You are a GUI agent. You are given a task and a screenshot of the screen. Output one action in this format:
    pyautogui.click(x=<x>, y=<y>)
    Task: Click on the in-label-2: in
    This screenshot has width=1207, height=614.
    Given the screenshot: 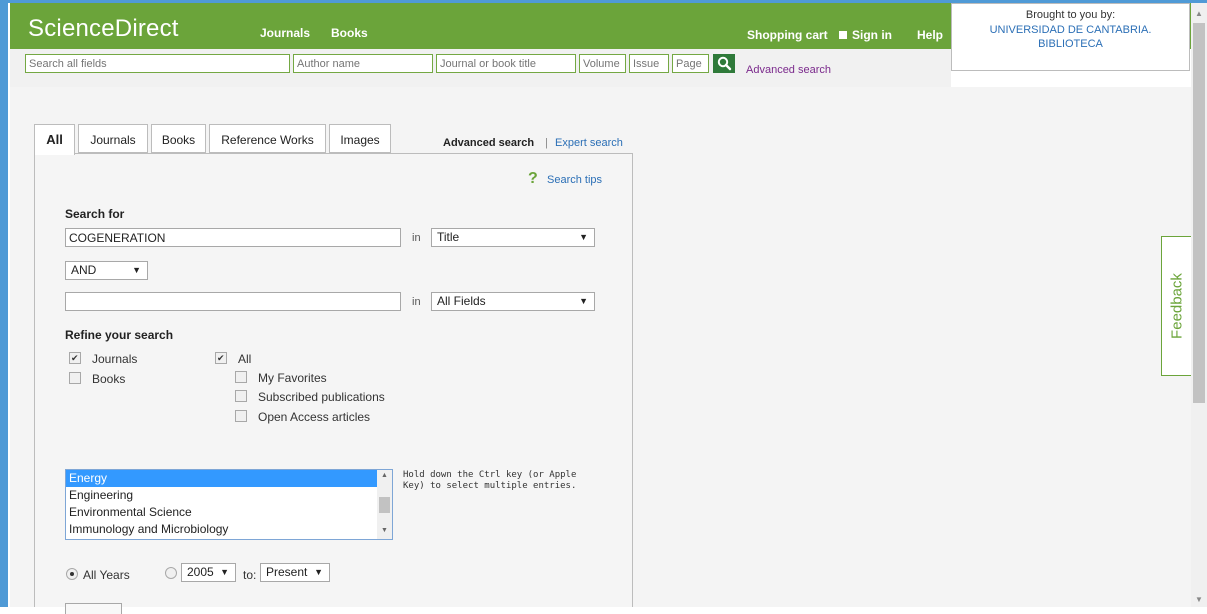 What is the action you would take?
    pyautogui.click(x=416, y=302)
    